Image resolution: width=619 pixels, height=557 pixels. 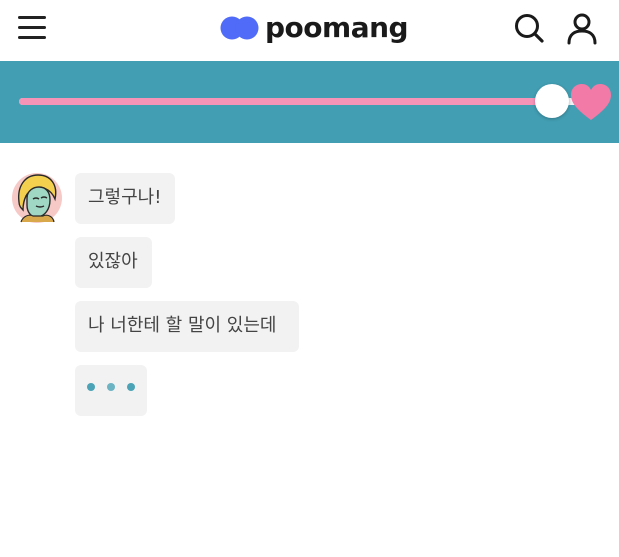 I want to click on typing-dots-icon, so click(x=111, y=390).